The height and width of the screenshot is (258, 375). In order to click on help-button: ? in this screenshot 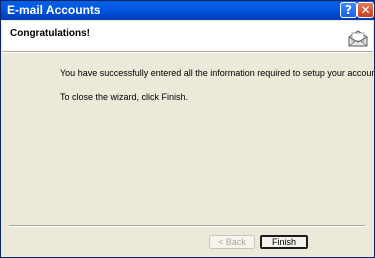, I will do `click(348, 10)`.